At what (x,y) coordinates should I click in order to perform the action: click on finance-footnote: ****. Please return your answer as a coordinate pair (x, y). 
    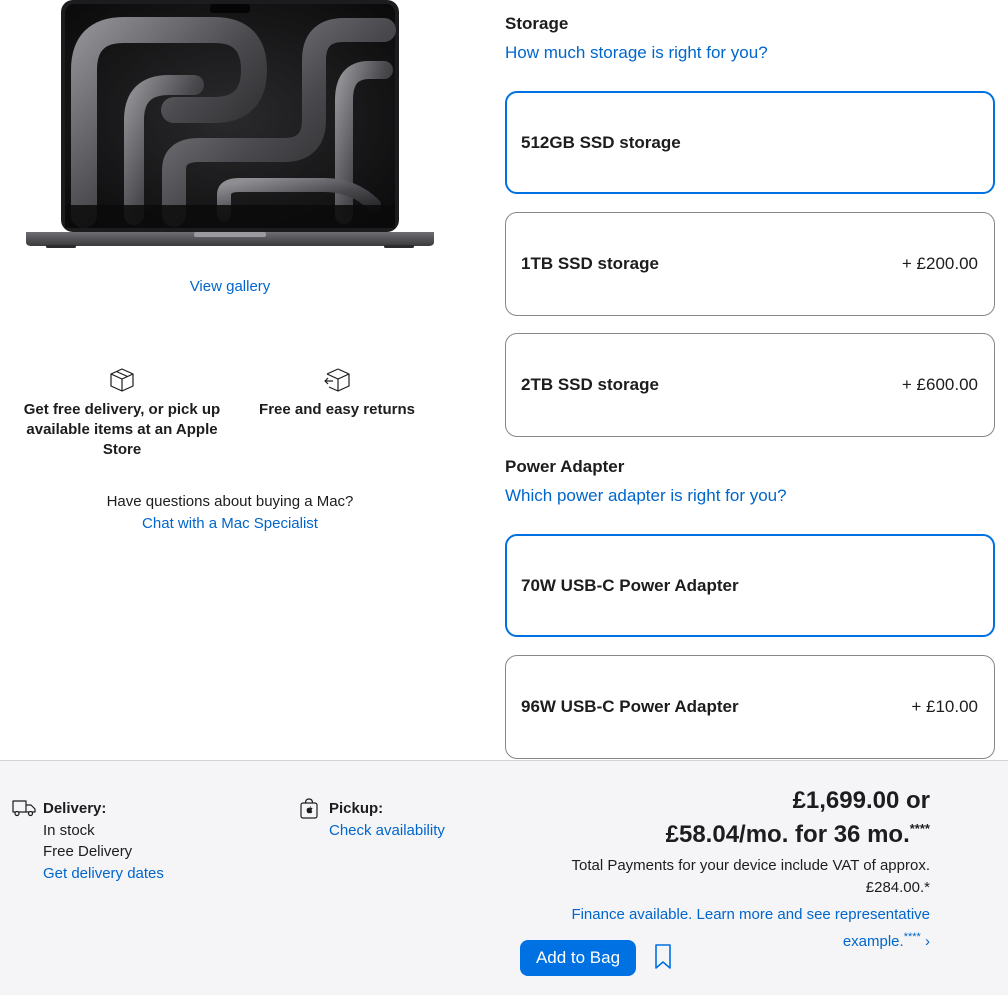
    Looking at the image, I should click on (912, 937).